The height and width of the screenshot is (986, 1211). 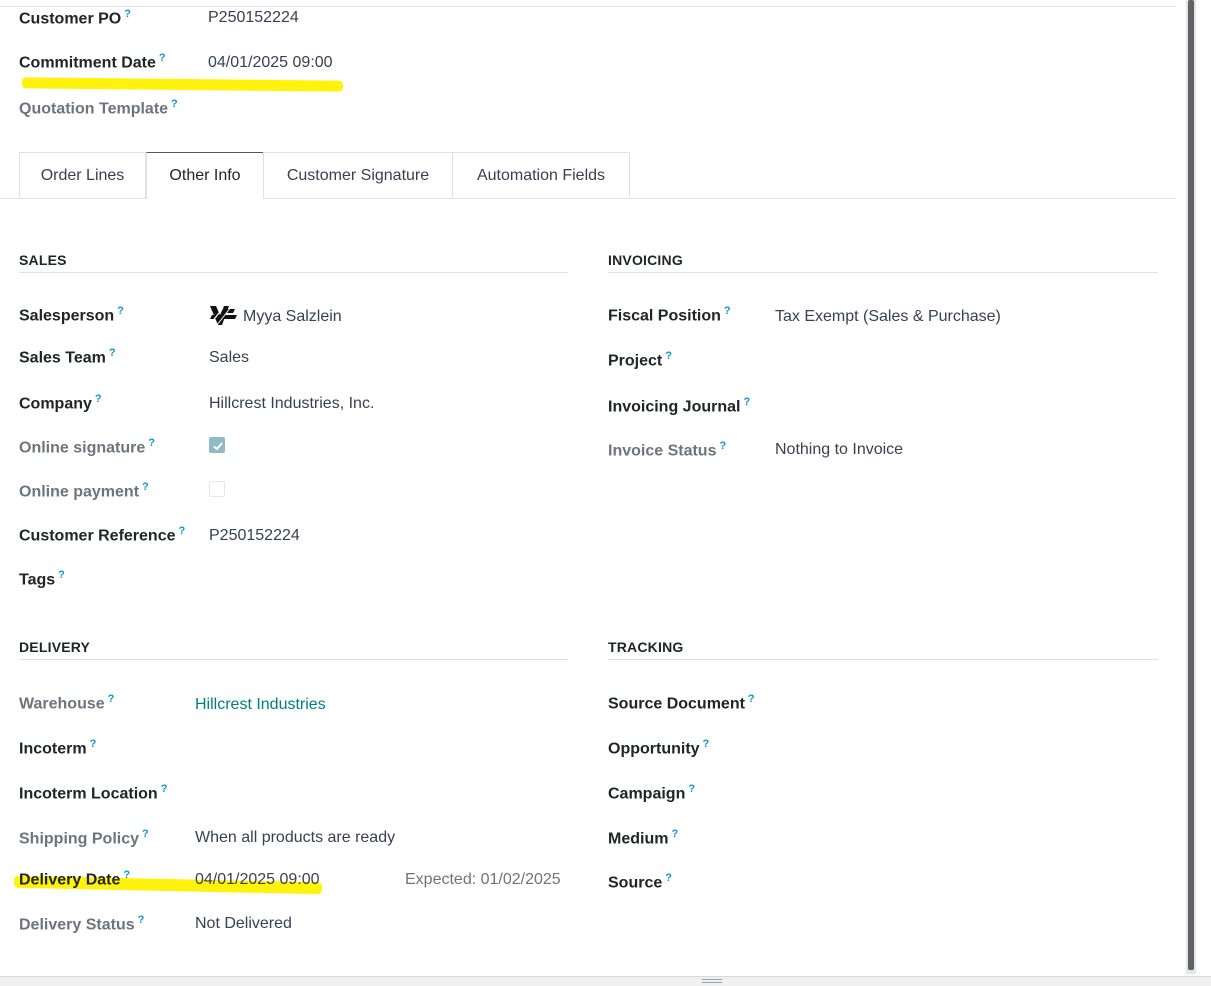 What do you see at coordinates (224, 316) in the screenshot?
I see `company-logo-avatar-icon` at bounding box center [224, 316].